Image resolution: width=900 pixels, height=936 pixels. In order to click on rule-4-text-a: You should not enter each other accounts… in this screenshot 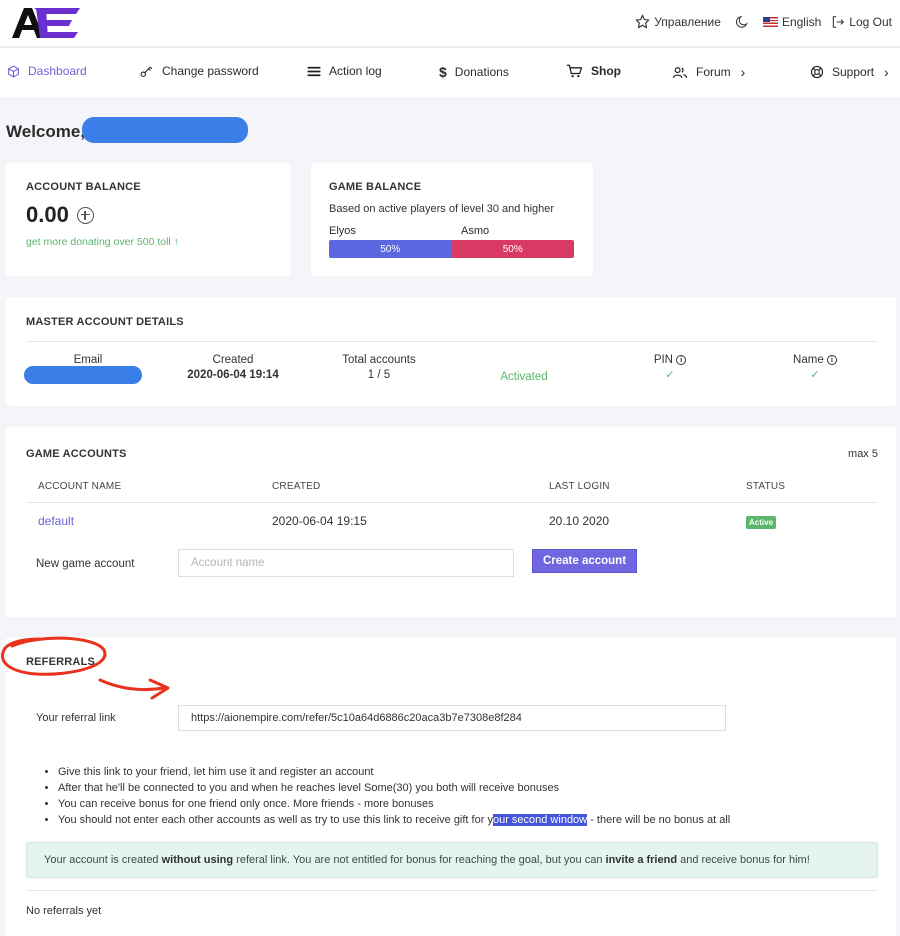, I will do `click(275, 820)`.